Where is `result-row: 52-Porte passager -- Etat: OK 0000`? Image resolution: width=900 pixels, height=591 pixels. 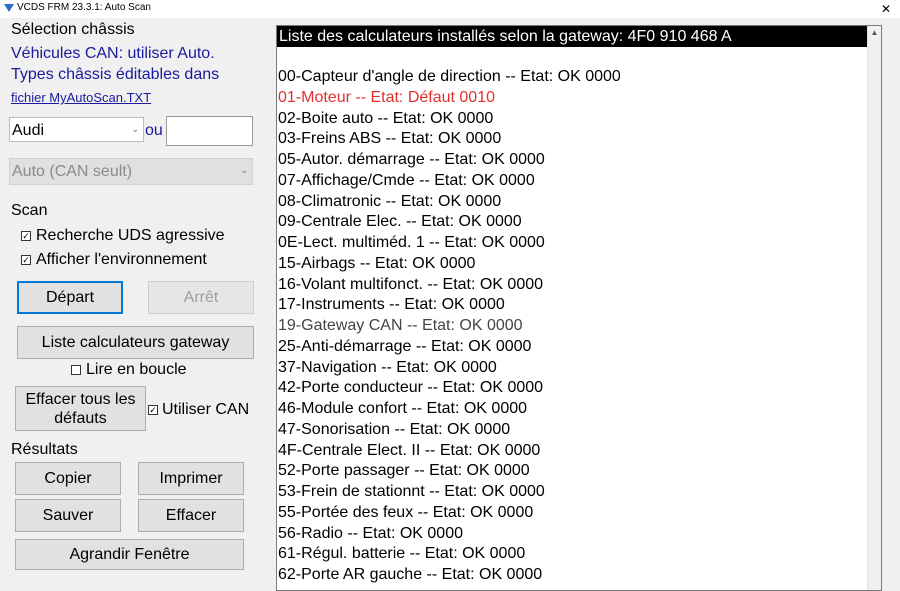 result-row: 52-Porte passager -- Etat: OK 0000 is located at coordinates (404, 471).